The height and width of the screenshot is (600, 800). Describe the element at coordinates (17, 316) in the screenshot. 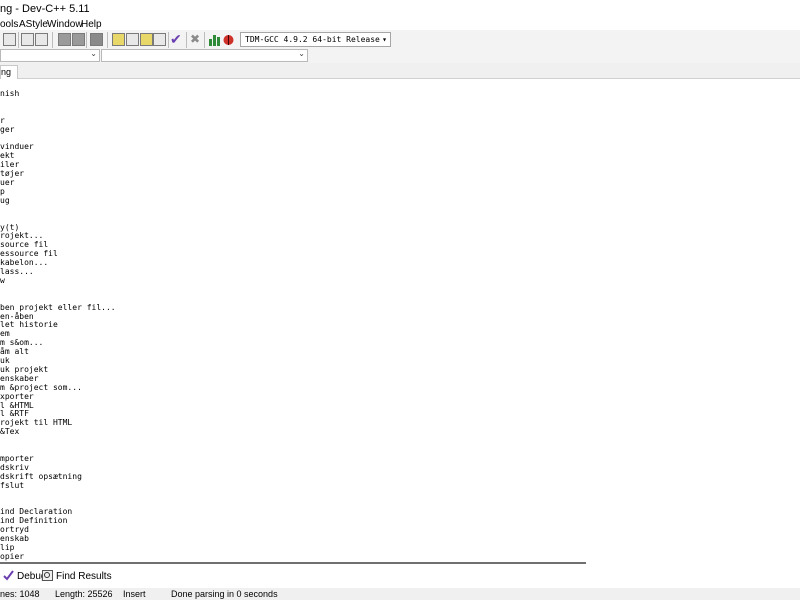

I see `code-line: en-åben` at that location.